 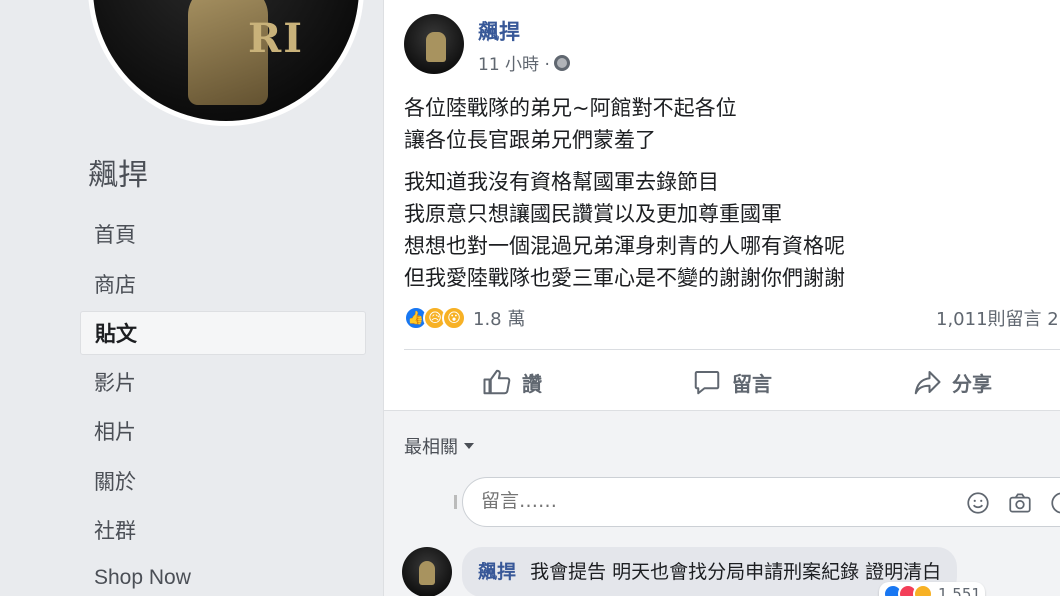 What do you see at coordinates (732, 349) in the screenshot?
I see `divider` at bounding box center [732, 349].